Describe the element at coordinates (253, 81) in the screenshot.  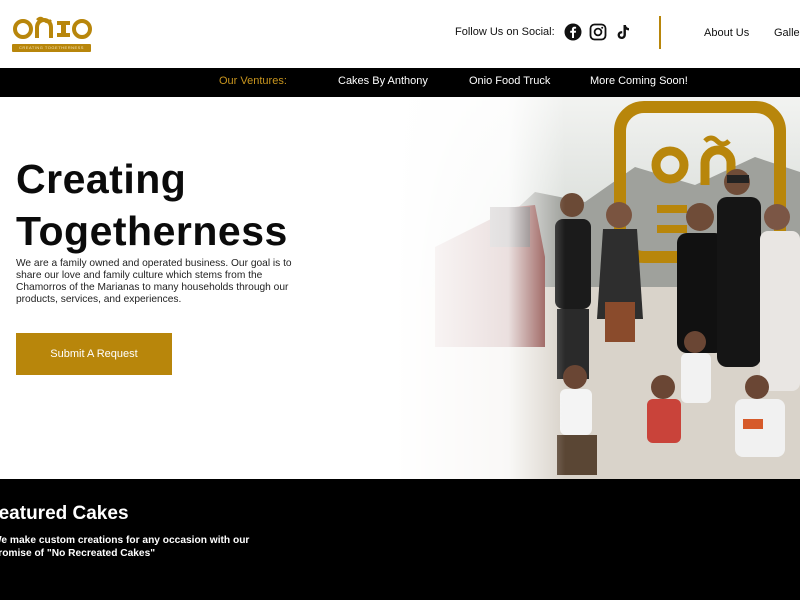
I see `ventures-label: Our Ventures:` at that location.